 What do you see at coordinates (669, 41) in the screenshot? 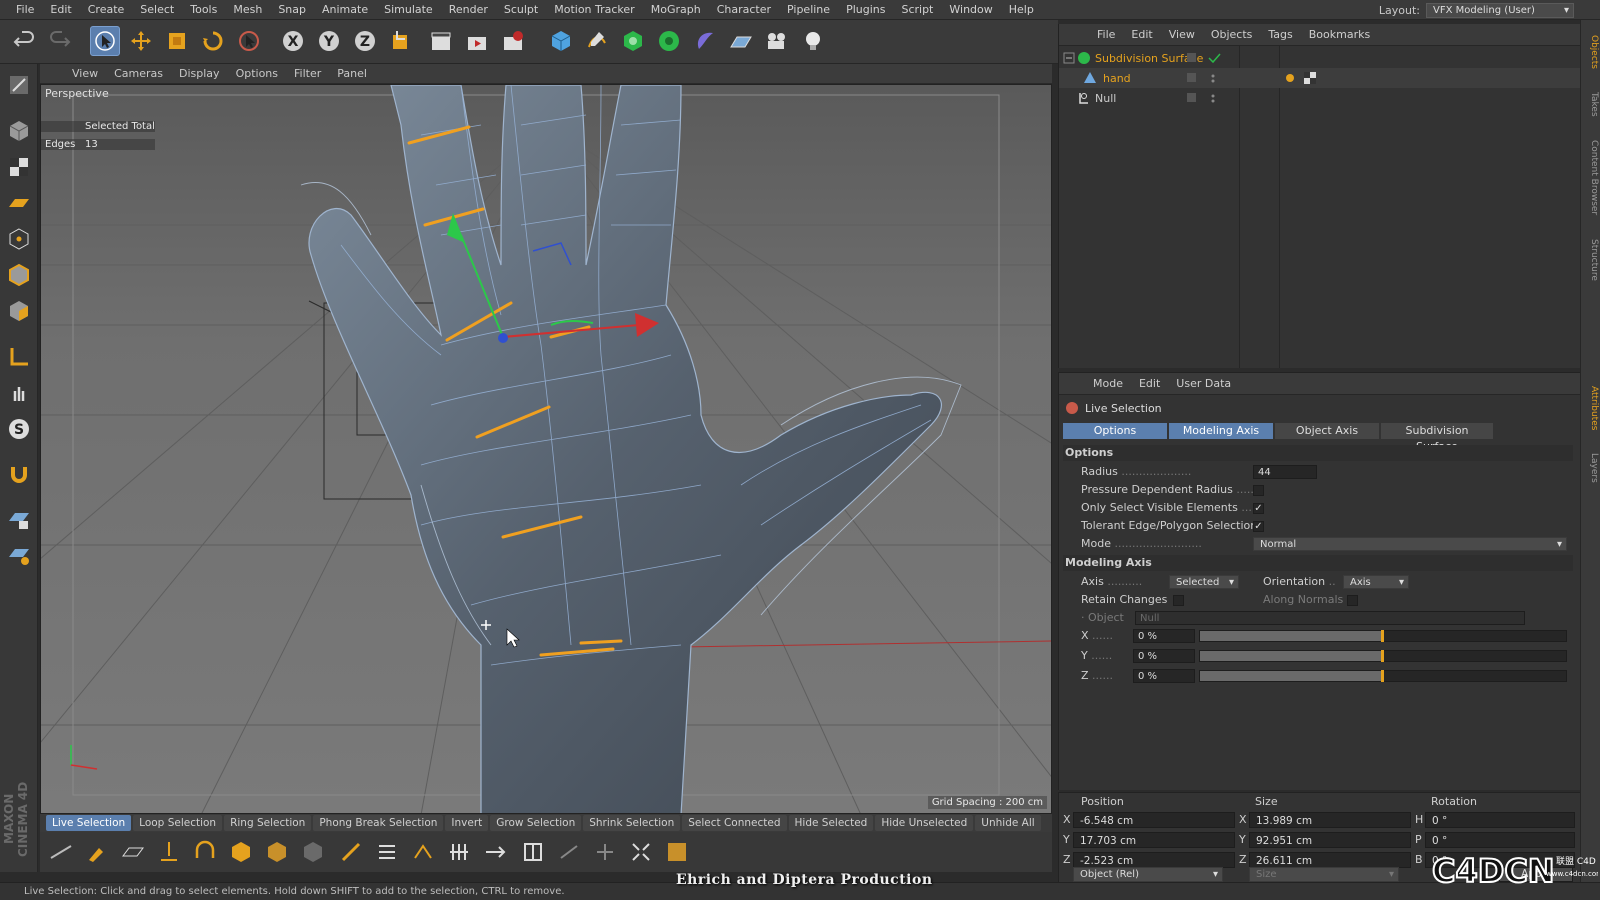
I see `array-button` at bounding box center [669, 41].